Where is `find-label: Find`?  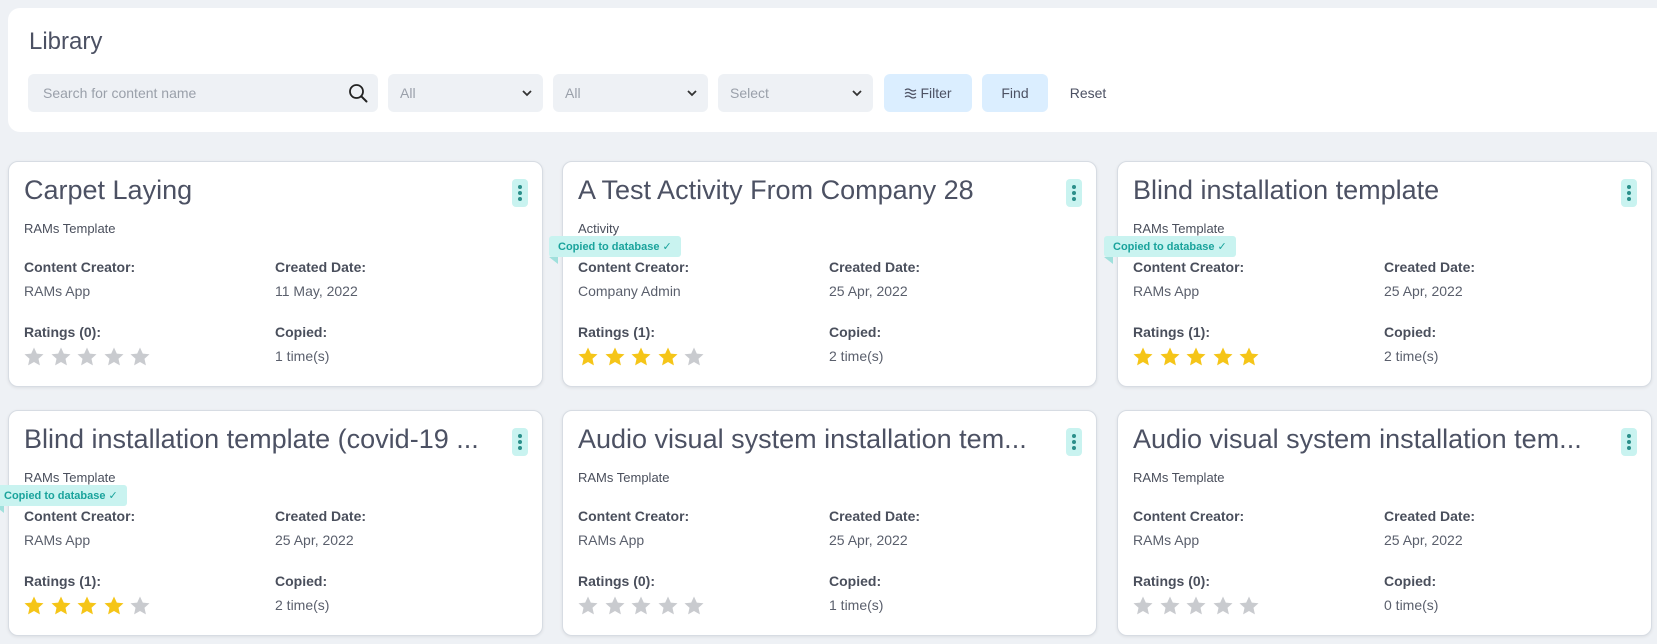 find-label: Find is located at coordinates (1015, 93).